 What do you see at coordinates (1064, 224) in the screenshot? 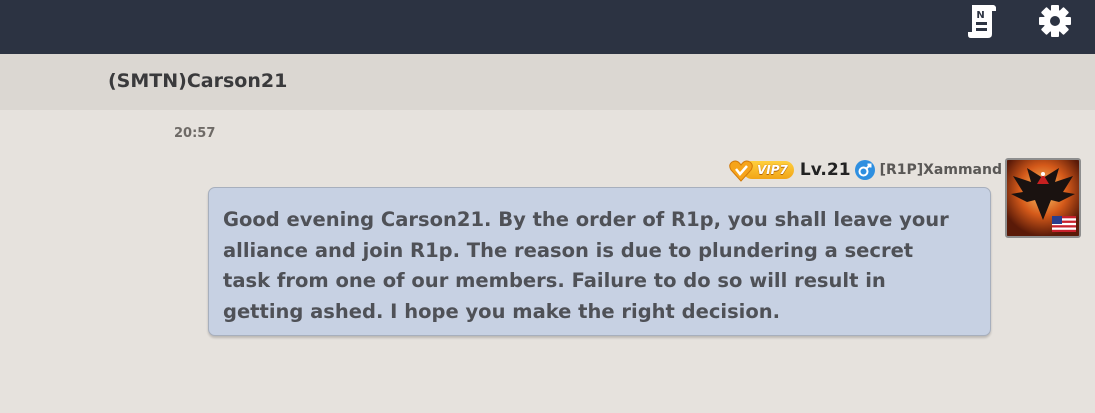
I see `us-flag-icon` at bounding box center [1064, 224].